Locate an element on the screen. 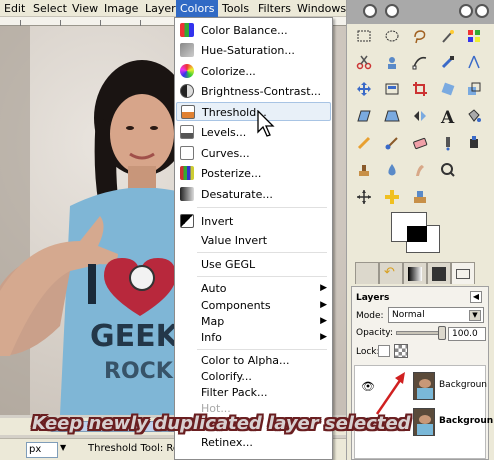  menu-tools: Tools is located at coordinates (235, 8).